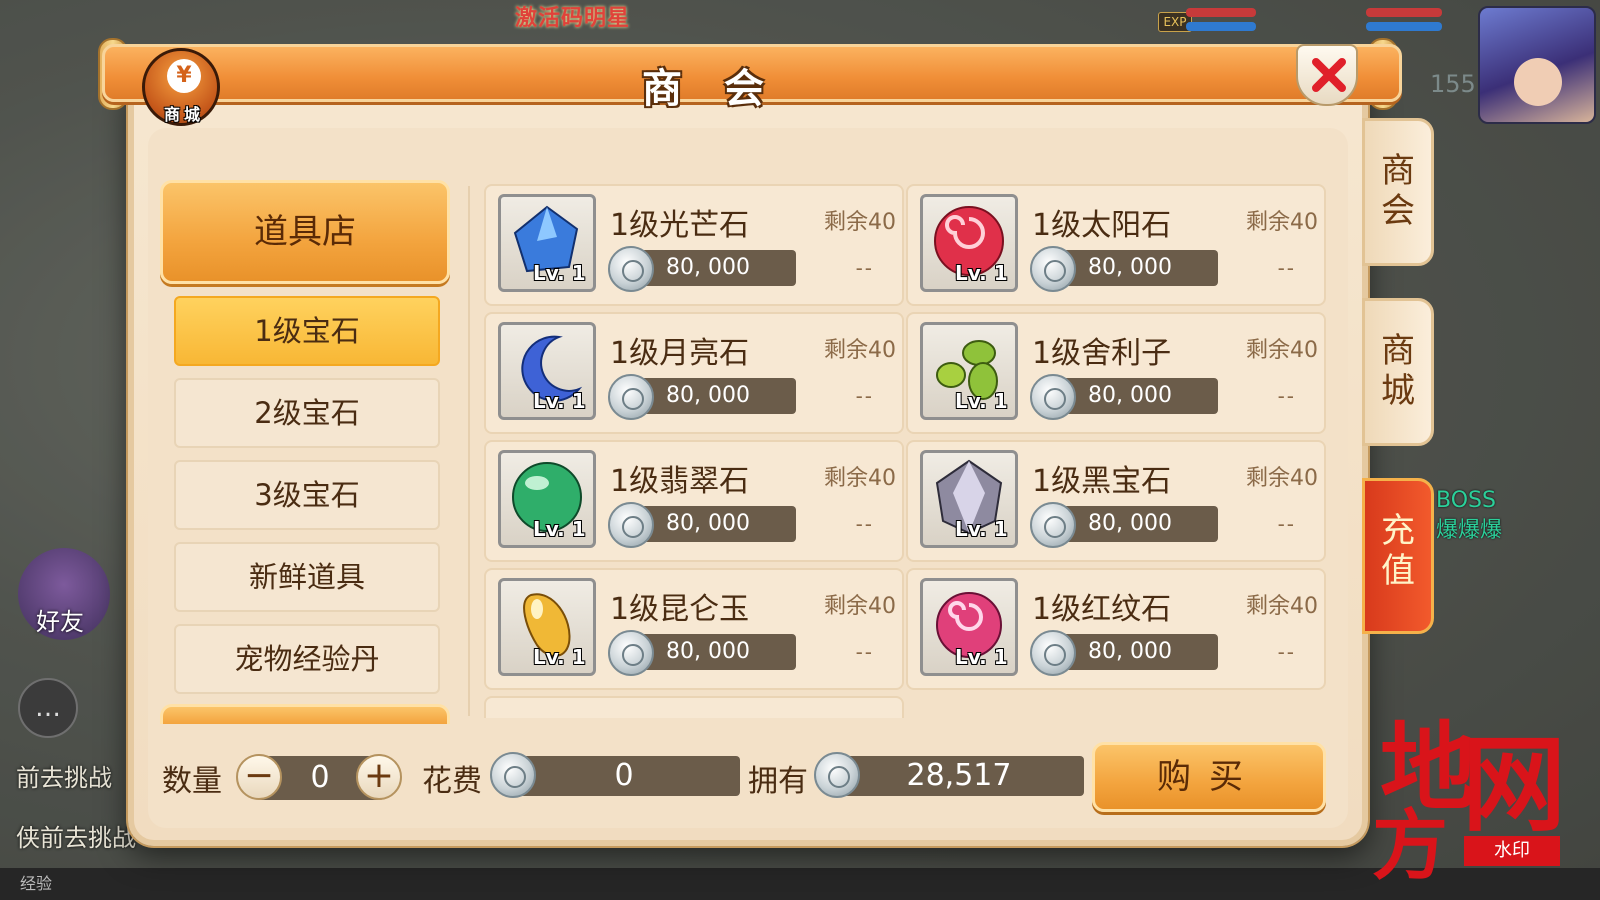 The image size is (1600, 900). I want to click on tab-mall-label: 商城, so click(1398, 371).